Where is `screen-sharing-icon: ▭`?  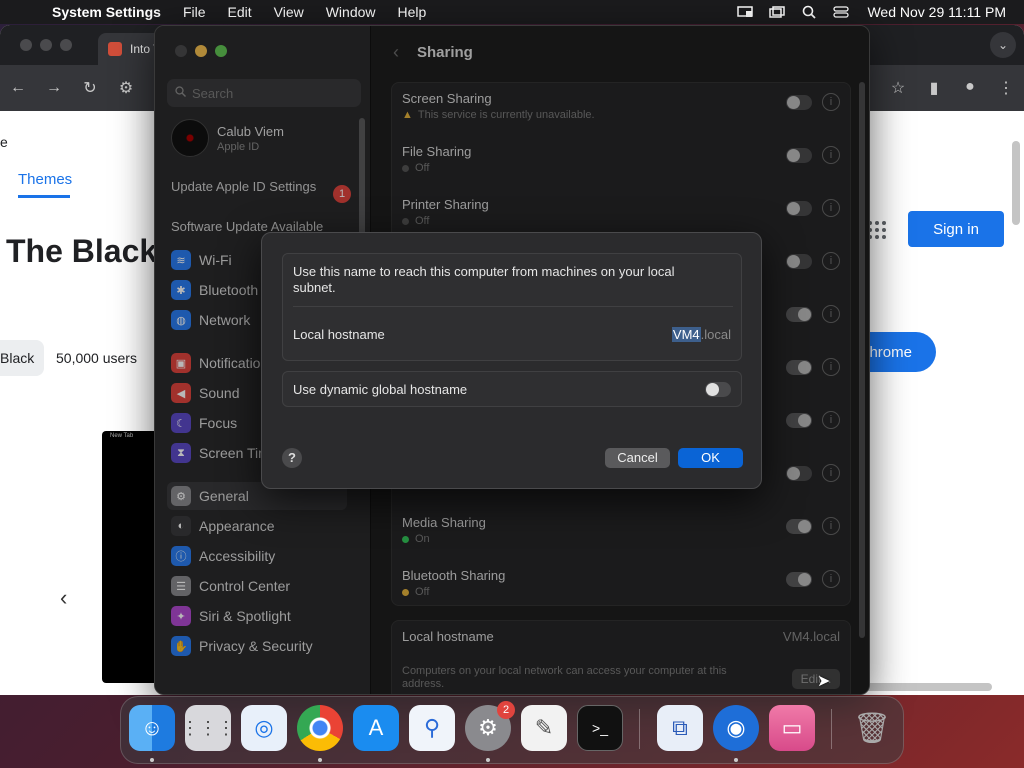 screen-sharing-icon: ▭ is located at coordinates (792, 728).